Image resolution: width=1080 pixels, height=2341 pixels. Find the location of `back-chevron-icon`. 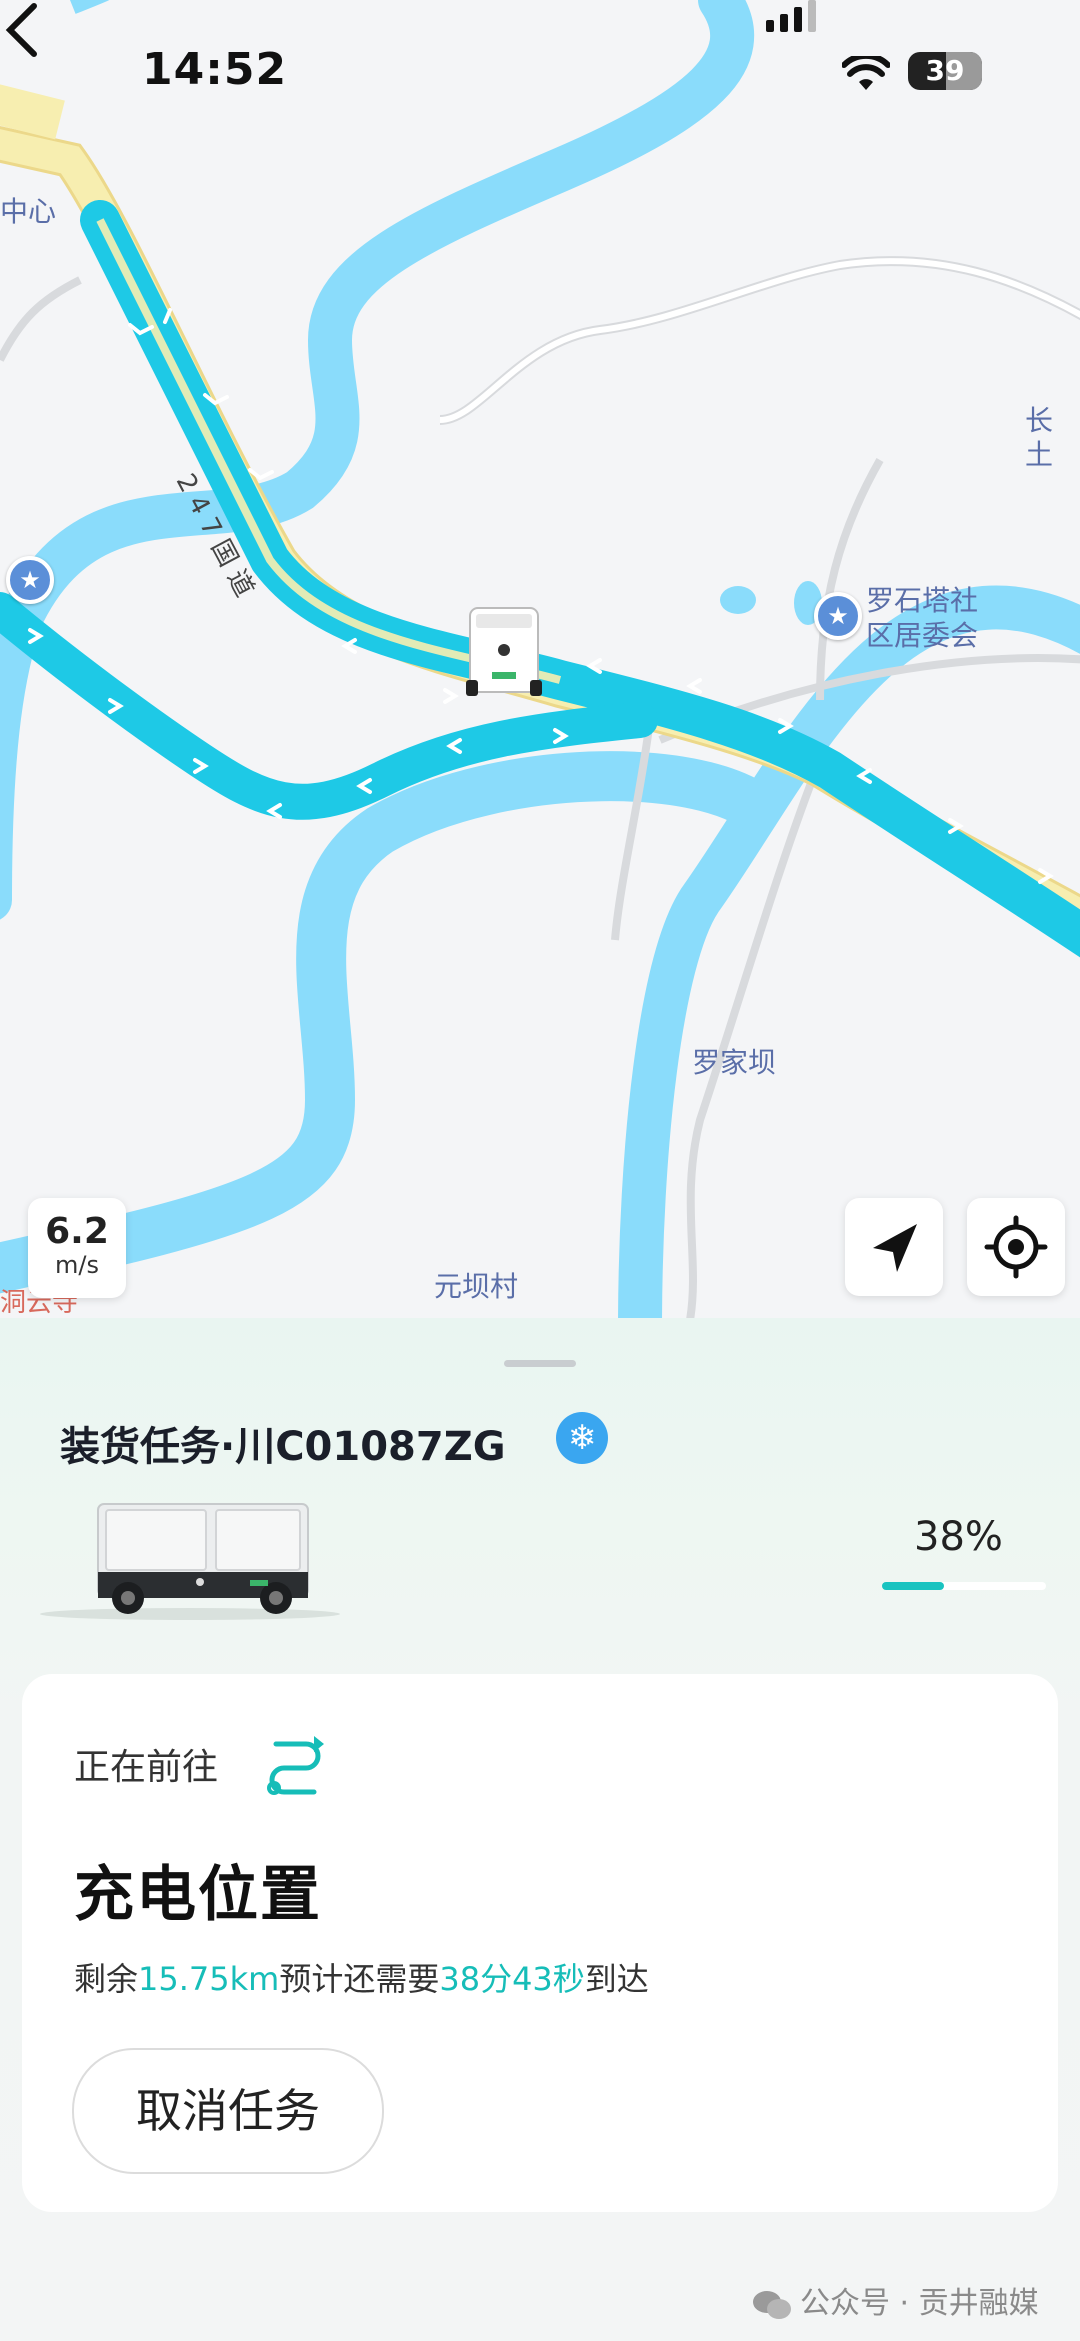

back-chevron-icon is located at coordinates (25, 30).